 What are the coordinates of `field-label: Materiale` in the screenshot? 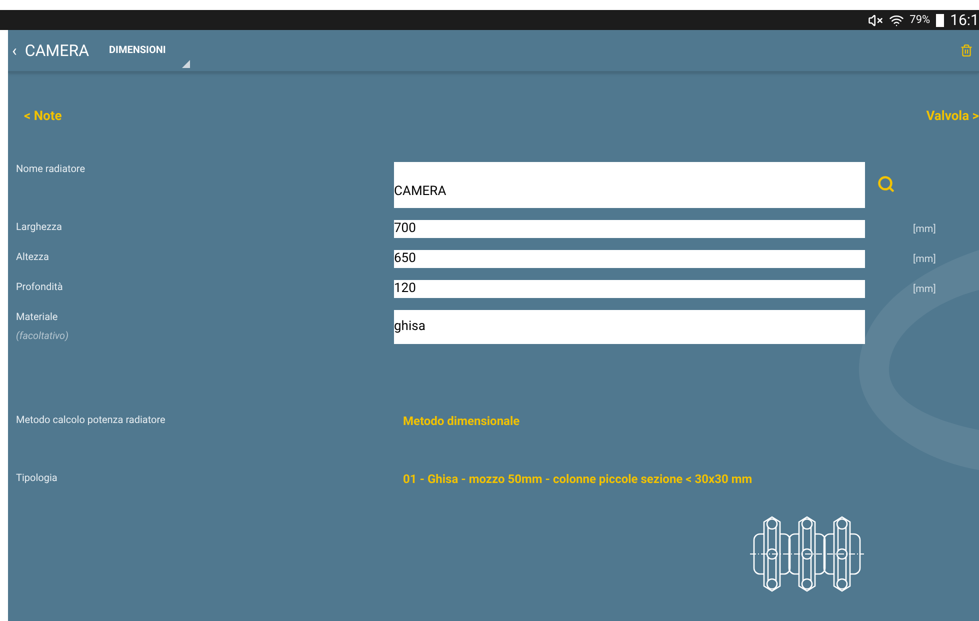 It's located at (37, 317).